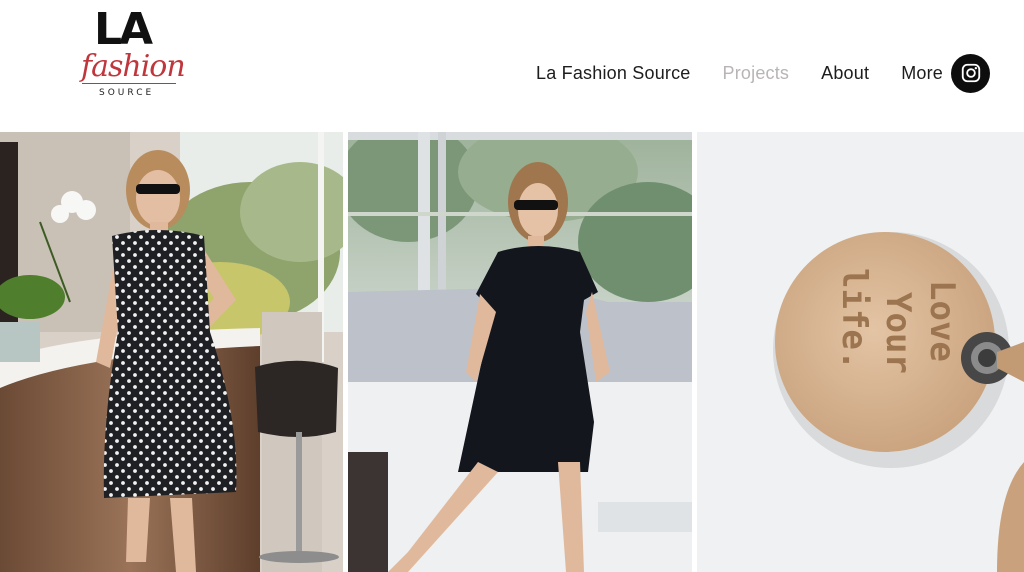  I want to click on logo-source-text: SOURCE, so click(127, 93).